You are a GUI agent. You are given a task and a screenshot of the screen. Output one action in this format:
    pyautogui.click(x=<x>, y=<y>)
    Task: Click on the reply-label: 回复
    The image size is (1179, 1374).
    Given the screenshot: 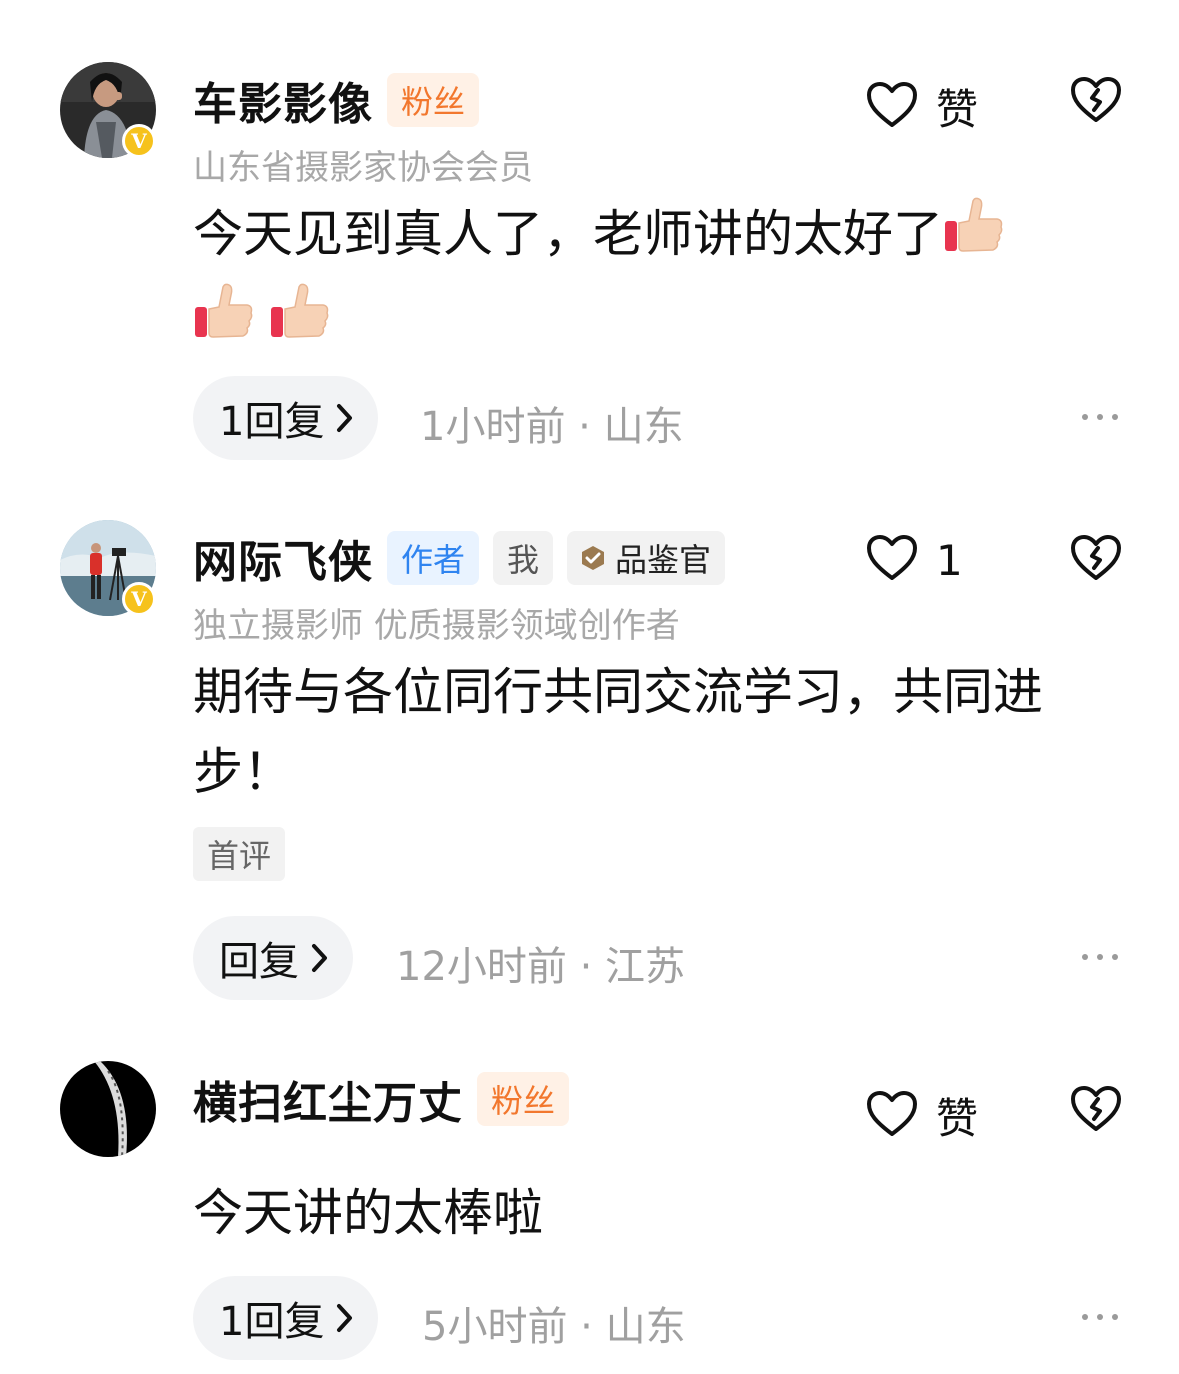 What is the action you would take?
    pyautogui.click(x=259, y=962)
    